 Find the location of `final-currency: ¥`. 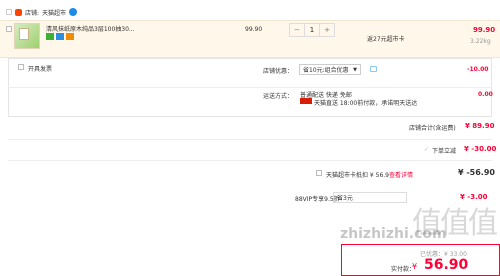

final-currency: ¥ is located at coordinates (415, 266).